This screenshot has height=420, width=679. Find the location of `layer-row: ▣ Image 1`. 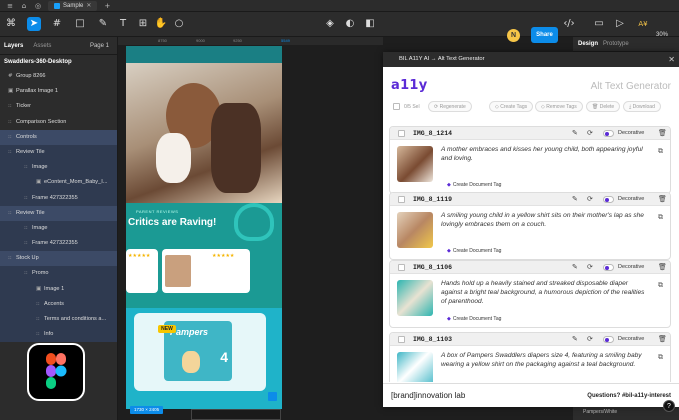

layer-row: ▣ Image 1 is located at coordinates (58, 289).